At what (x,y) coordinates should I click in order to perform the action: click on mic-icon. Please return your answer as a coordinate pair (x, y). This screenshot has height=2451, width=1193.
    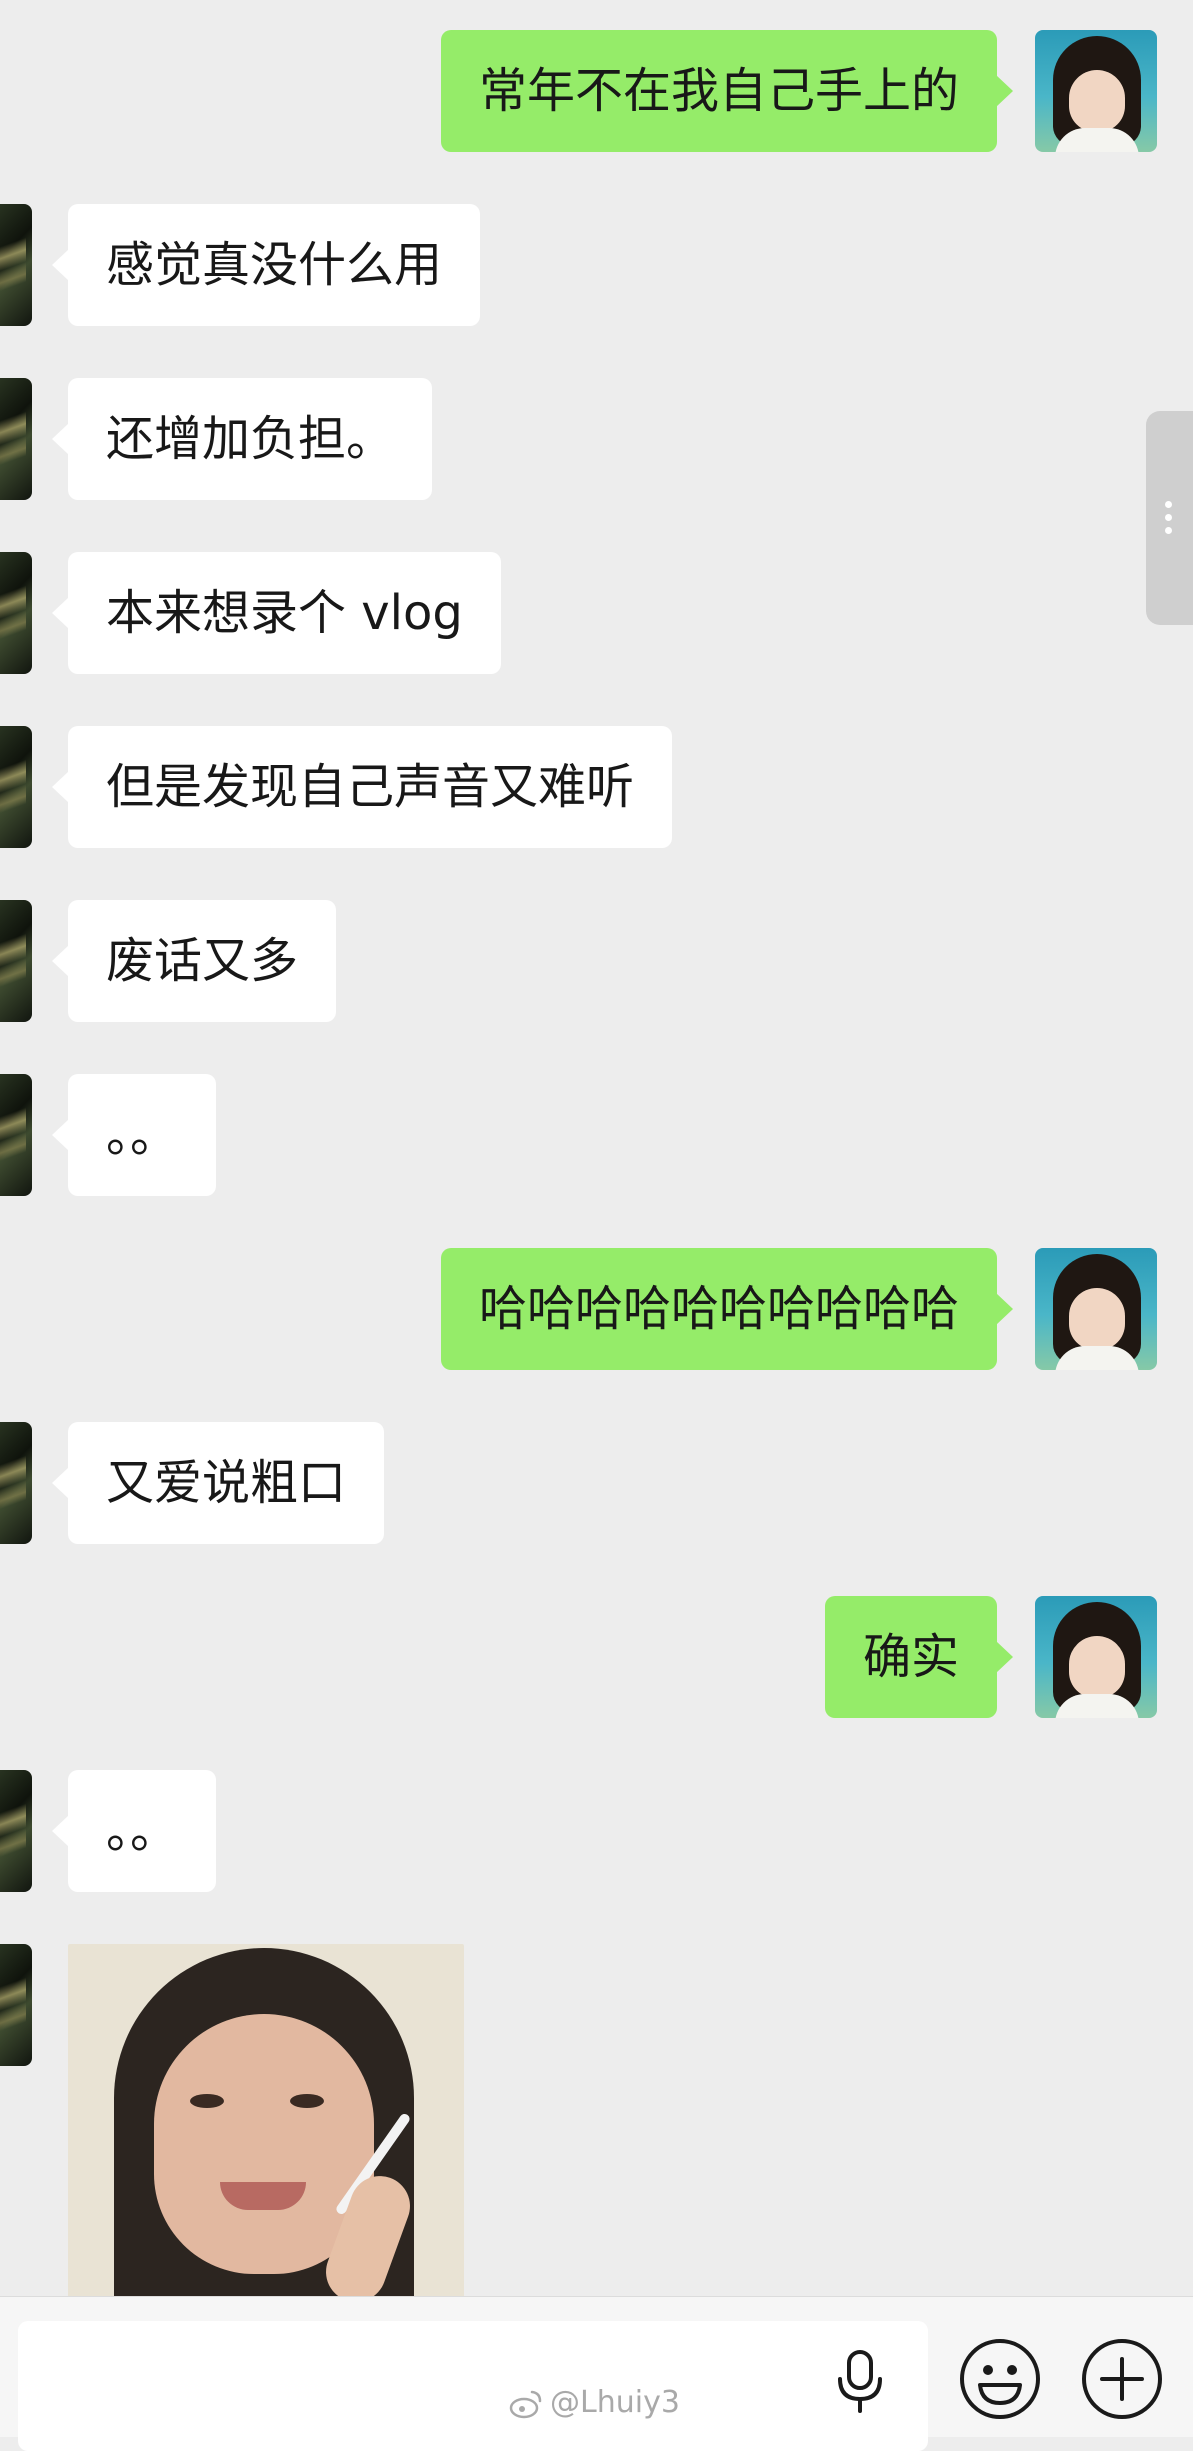
    Looking at the image, I should click on (860, 2381).